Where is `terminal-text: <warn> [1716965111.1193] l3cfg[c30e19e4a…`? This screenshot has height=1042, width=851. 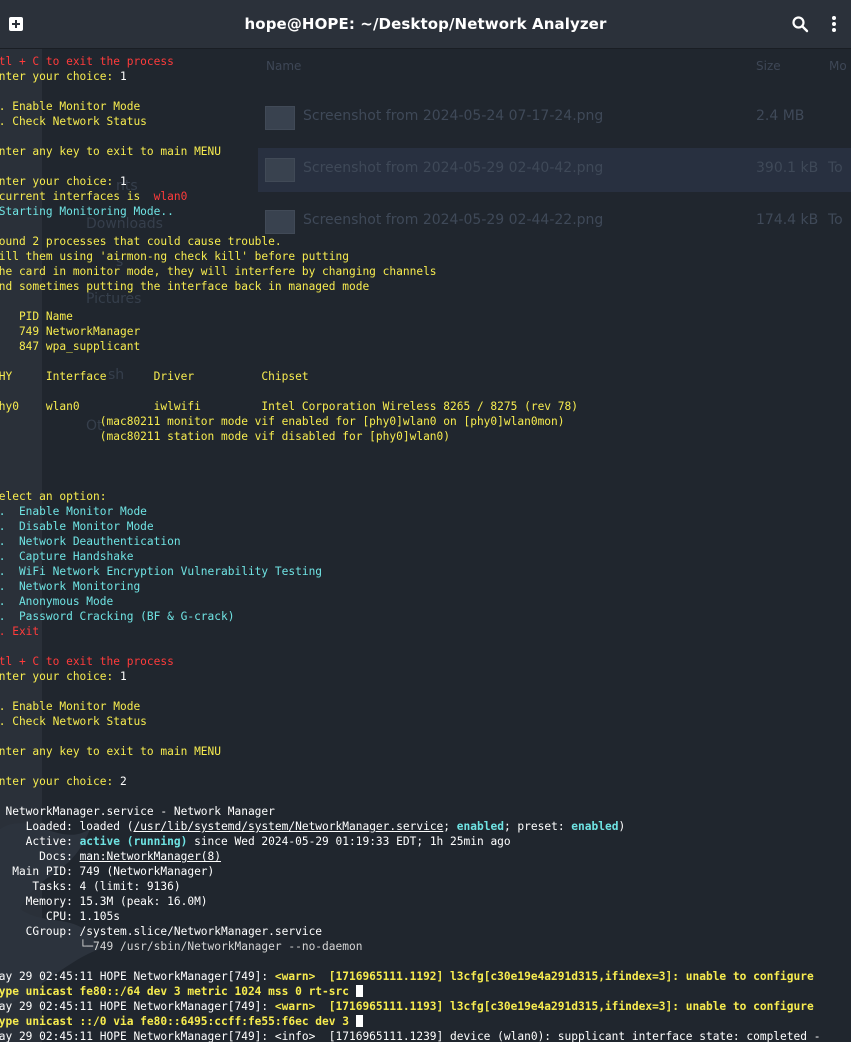 terminal-text: <warn> [1716965111.1193] l3cfg[c30e19e4a… is located at coordinates (544, 1006).